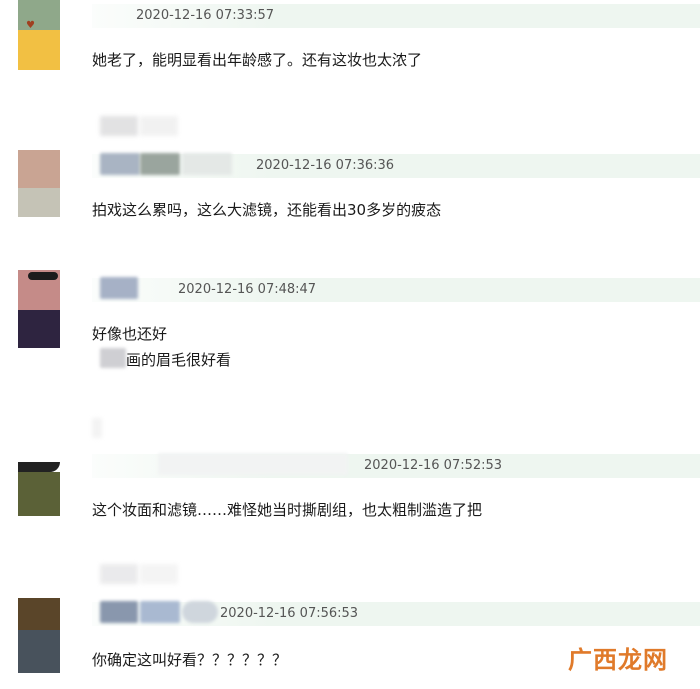 The height and width of the screenshot is (689, 700). I want to click on comment-text: 她老了，能明显看出年龄感了。还有这妆也太浓了, so click(257, 60).